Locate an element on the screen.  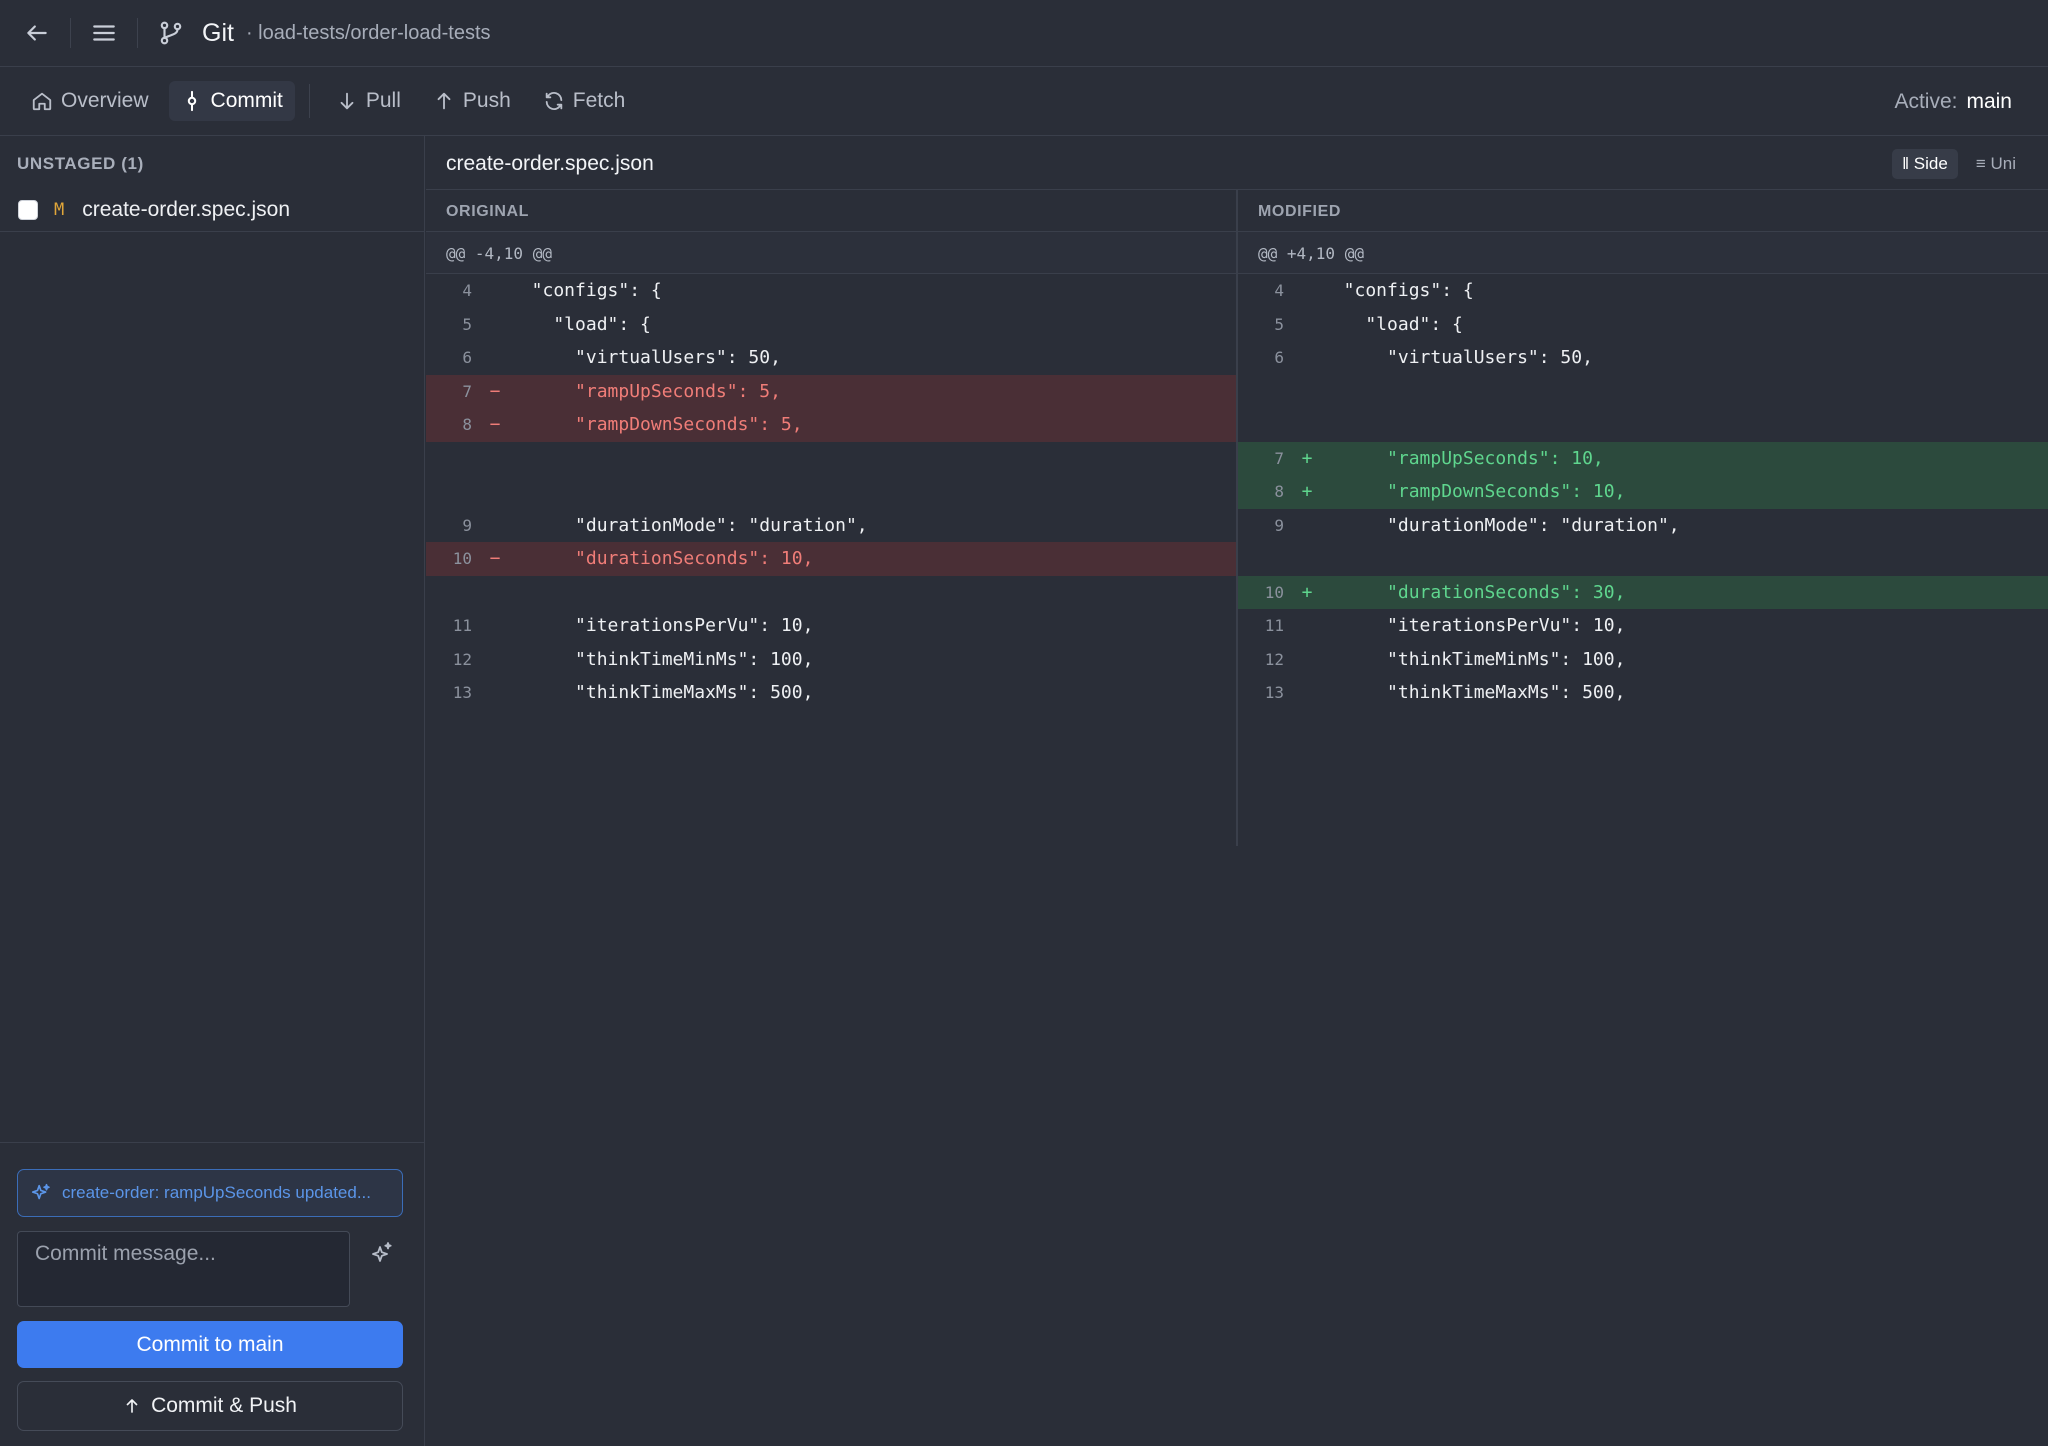
tab-label: Pull is located at coordinates (383, 100).